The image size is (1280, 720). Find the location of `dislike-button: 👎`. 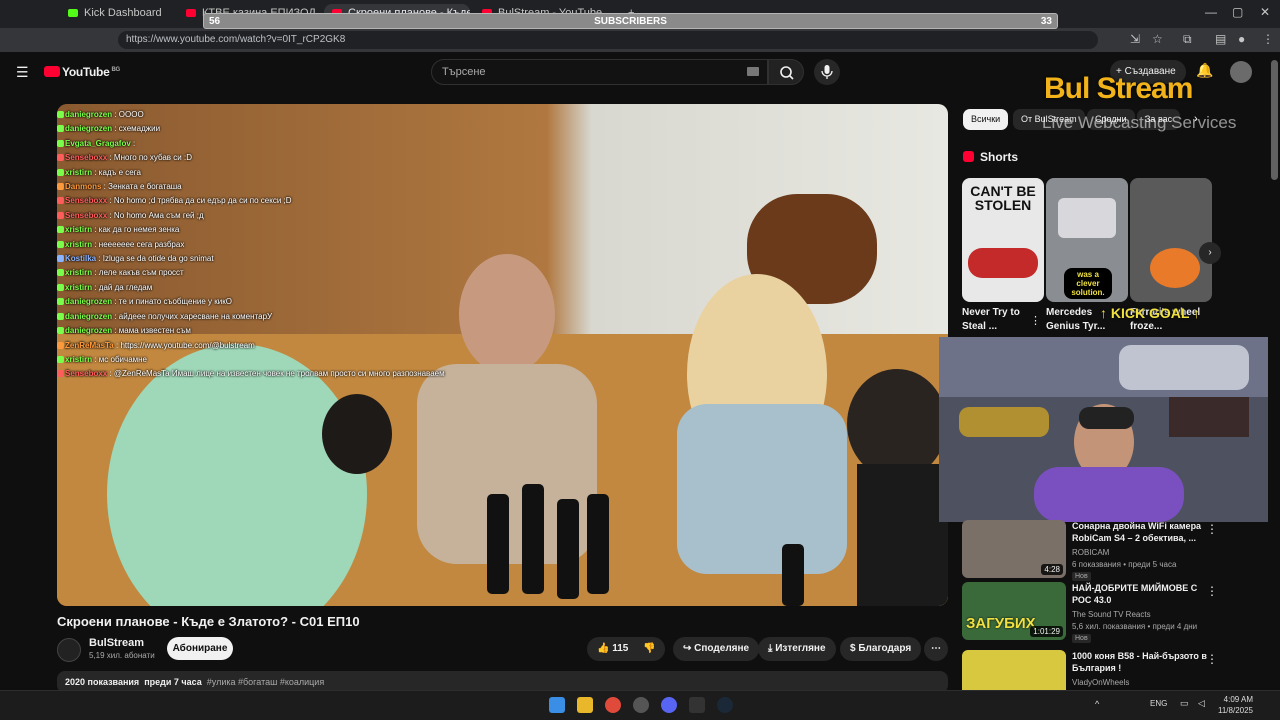

dislike-button: 👎 is located at coordinates (649, 648).